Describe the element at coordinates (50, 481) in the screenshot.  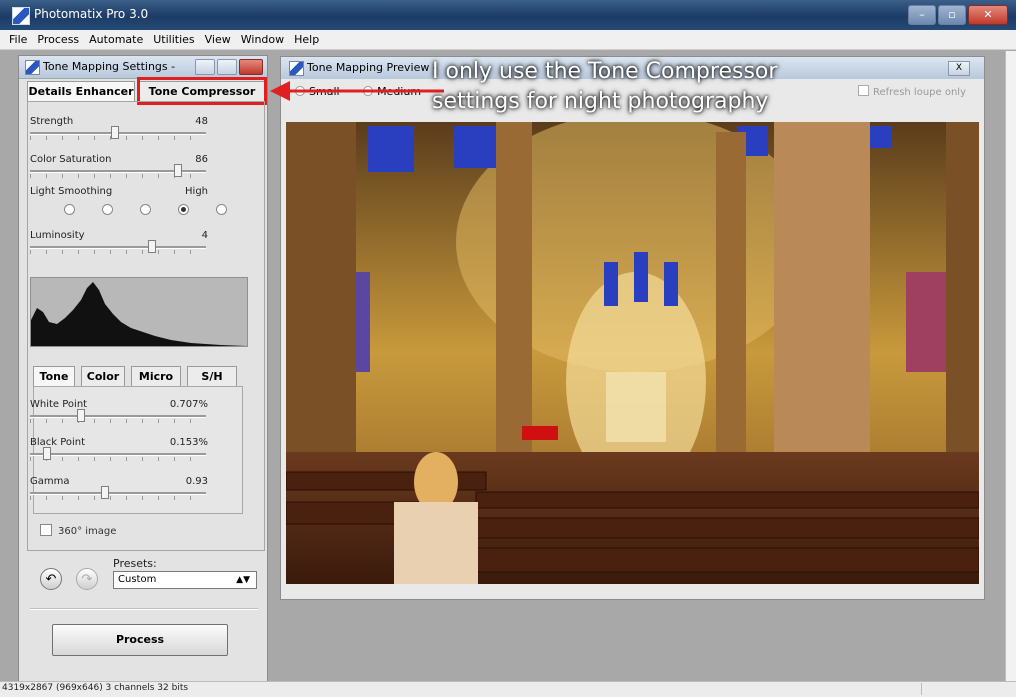
I see `gamma-label: Gamma` at that location.